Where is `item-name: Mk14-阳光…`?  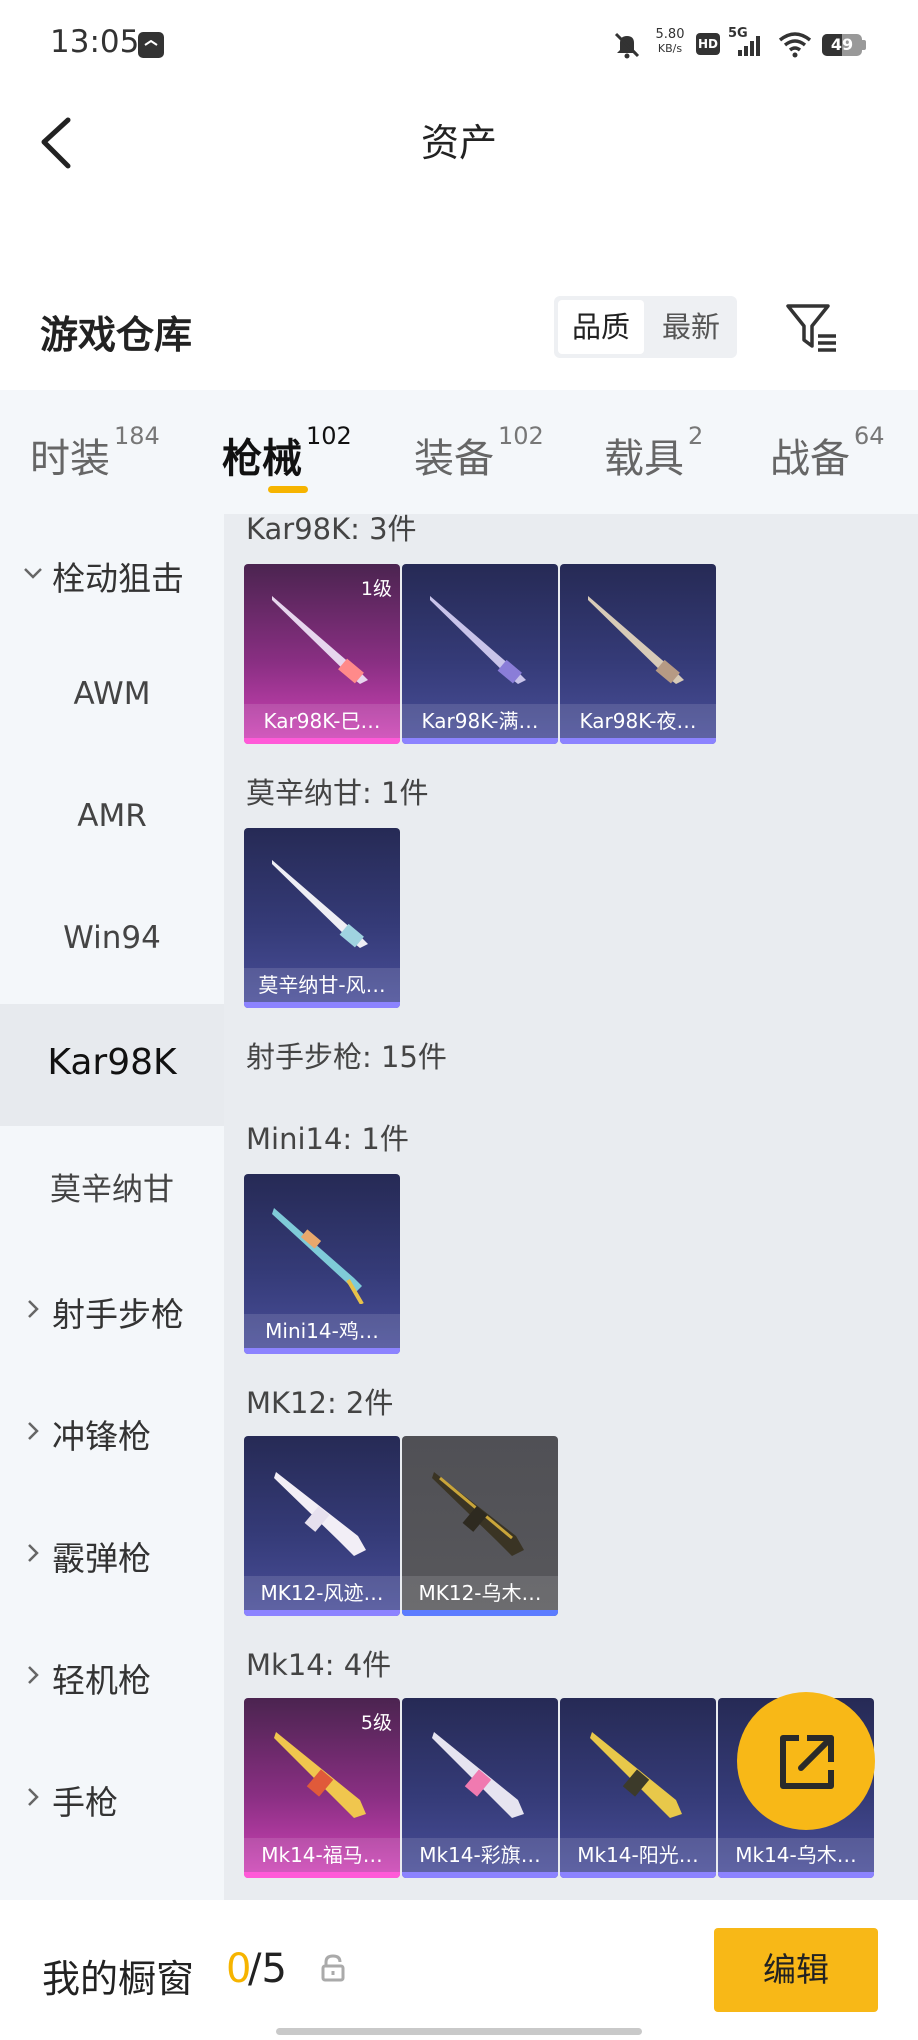 item-name: Mk14-阳光… is located at coordinates (638, 1855).